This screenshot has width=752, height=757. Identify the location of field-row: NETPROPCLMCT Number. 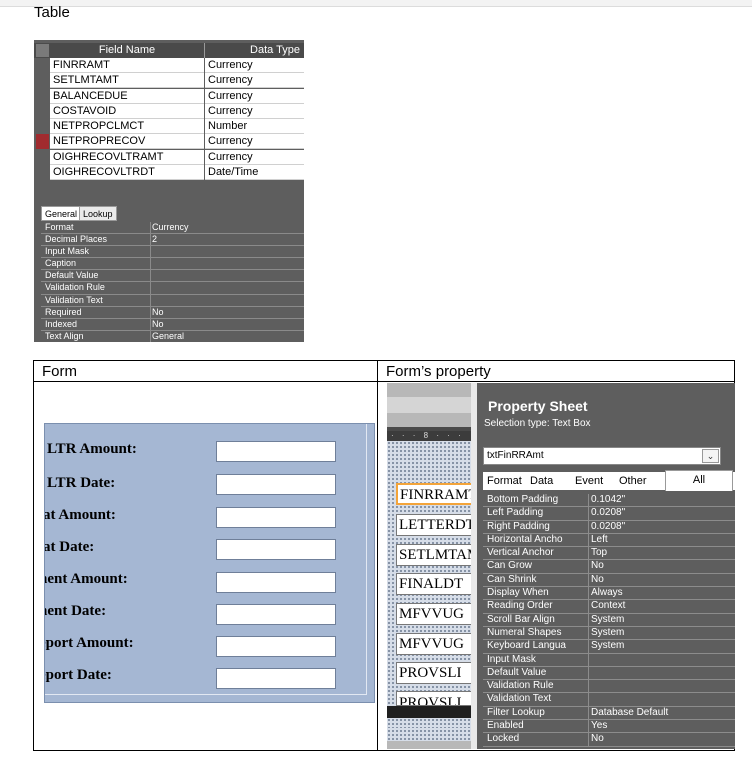
(169, 127).